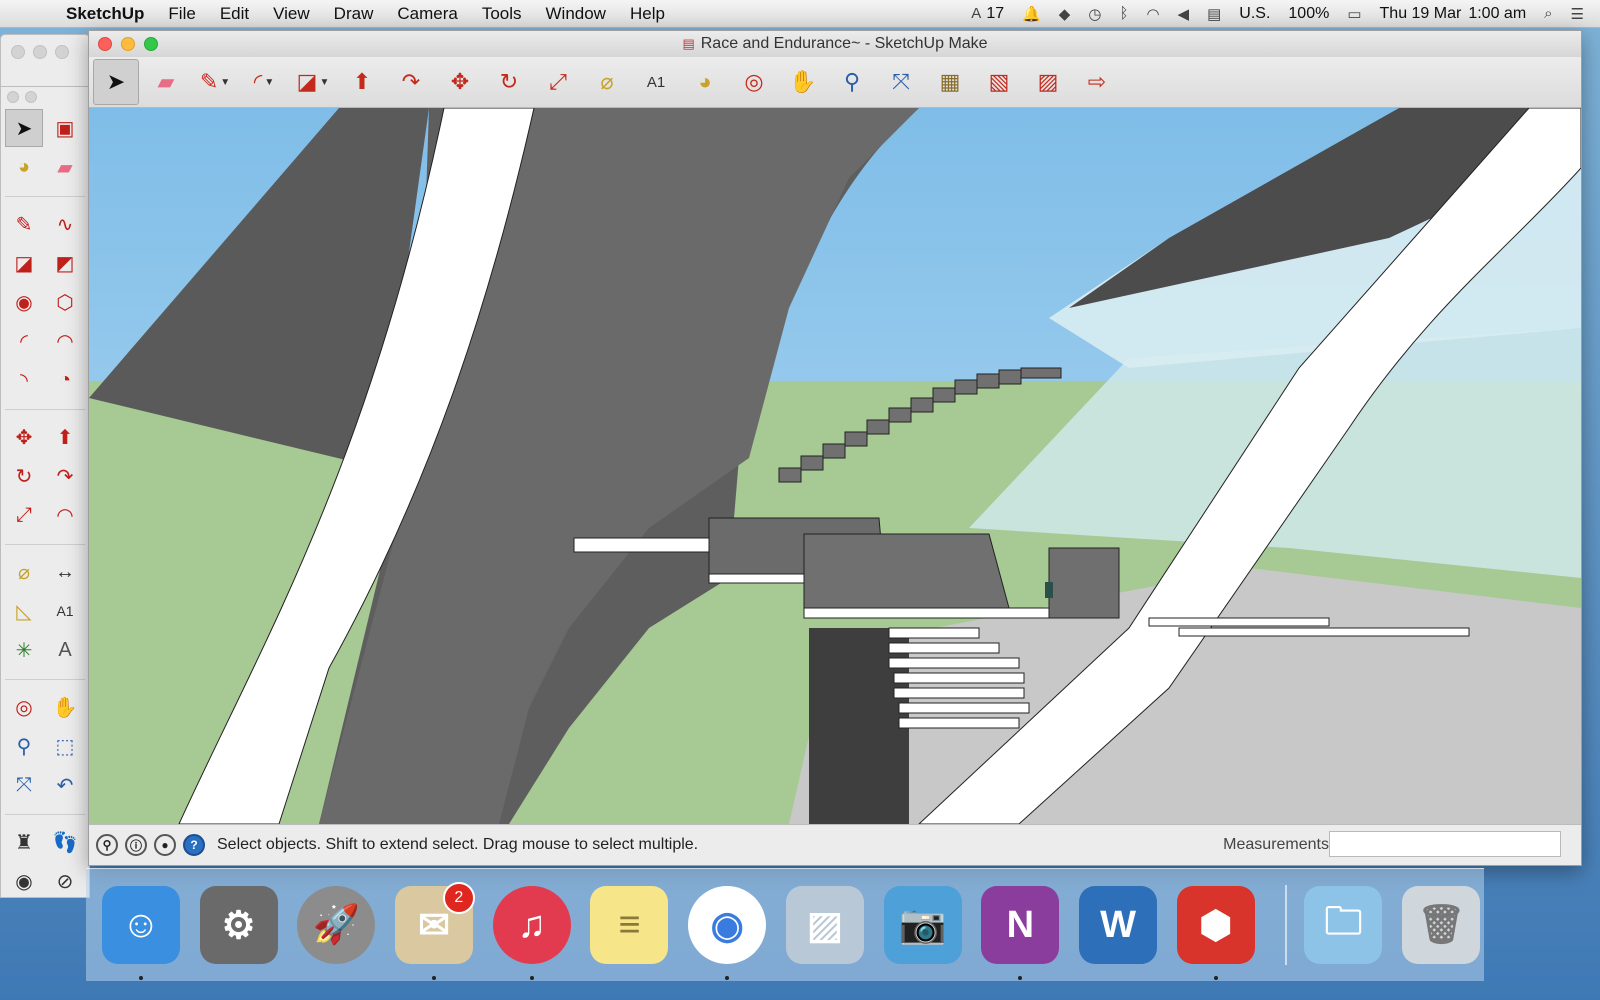  Describe the element at coordinates (1497, 14) in the screenshot. I see `clock-time: 1:00 am` at that location.